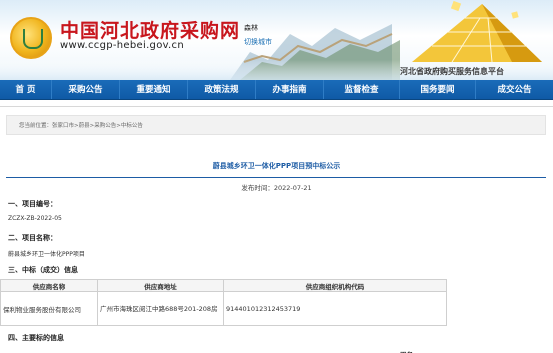  Describe the element at coordinates (35, 218) in the screenshot. I see `project-number-value: ZCZX-ZB-2022-05` at that location.